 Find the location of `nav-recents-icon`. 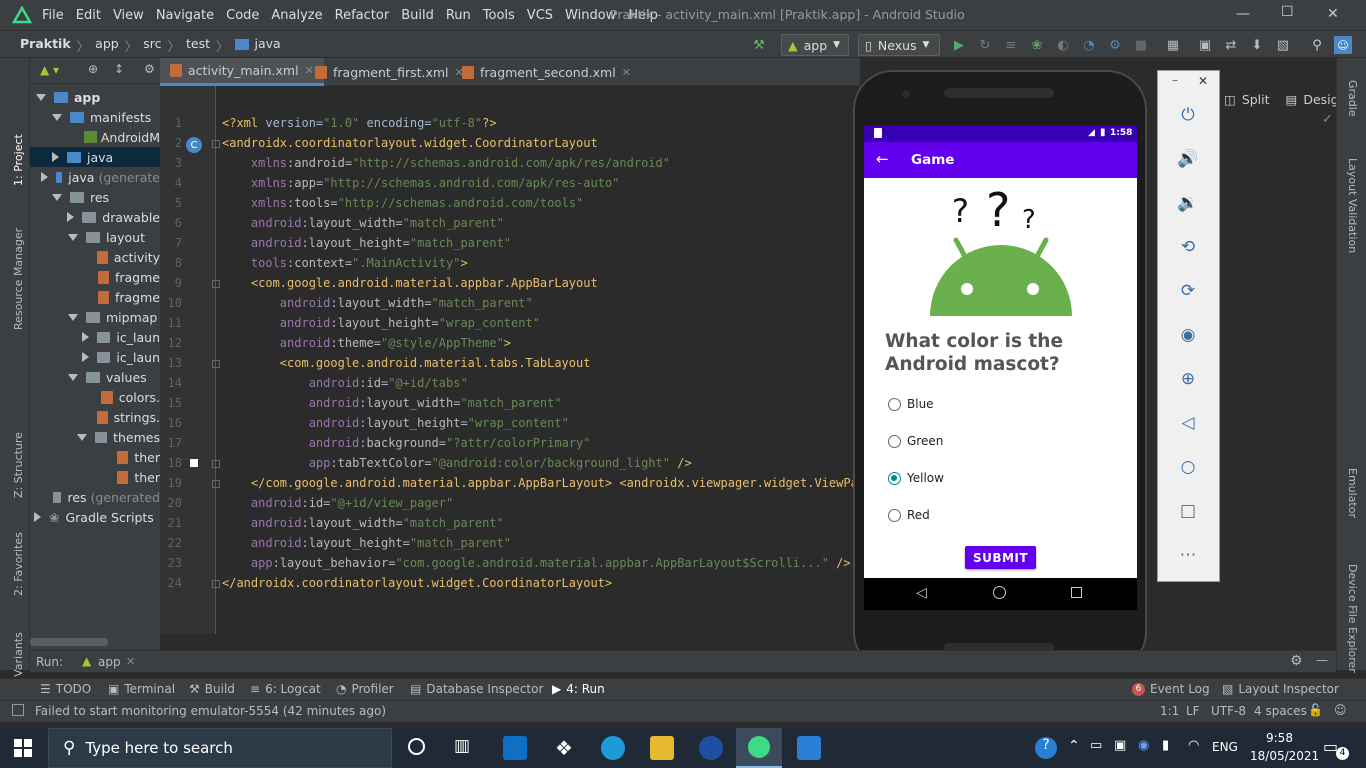

nav-recents-icon is located at coordinates (1076, 592).